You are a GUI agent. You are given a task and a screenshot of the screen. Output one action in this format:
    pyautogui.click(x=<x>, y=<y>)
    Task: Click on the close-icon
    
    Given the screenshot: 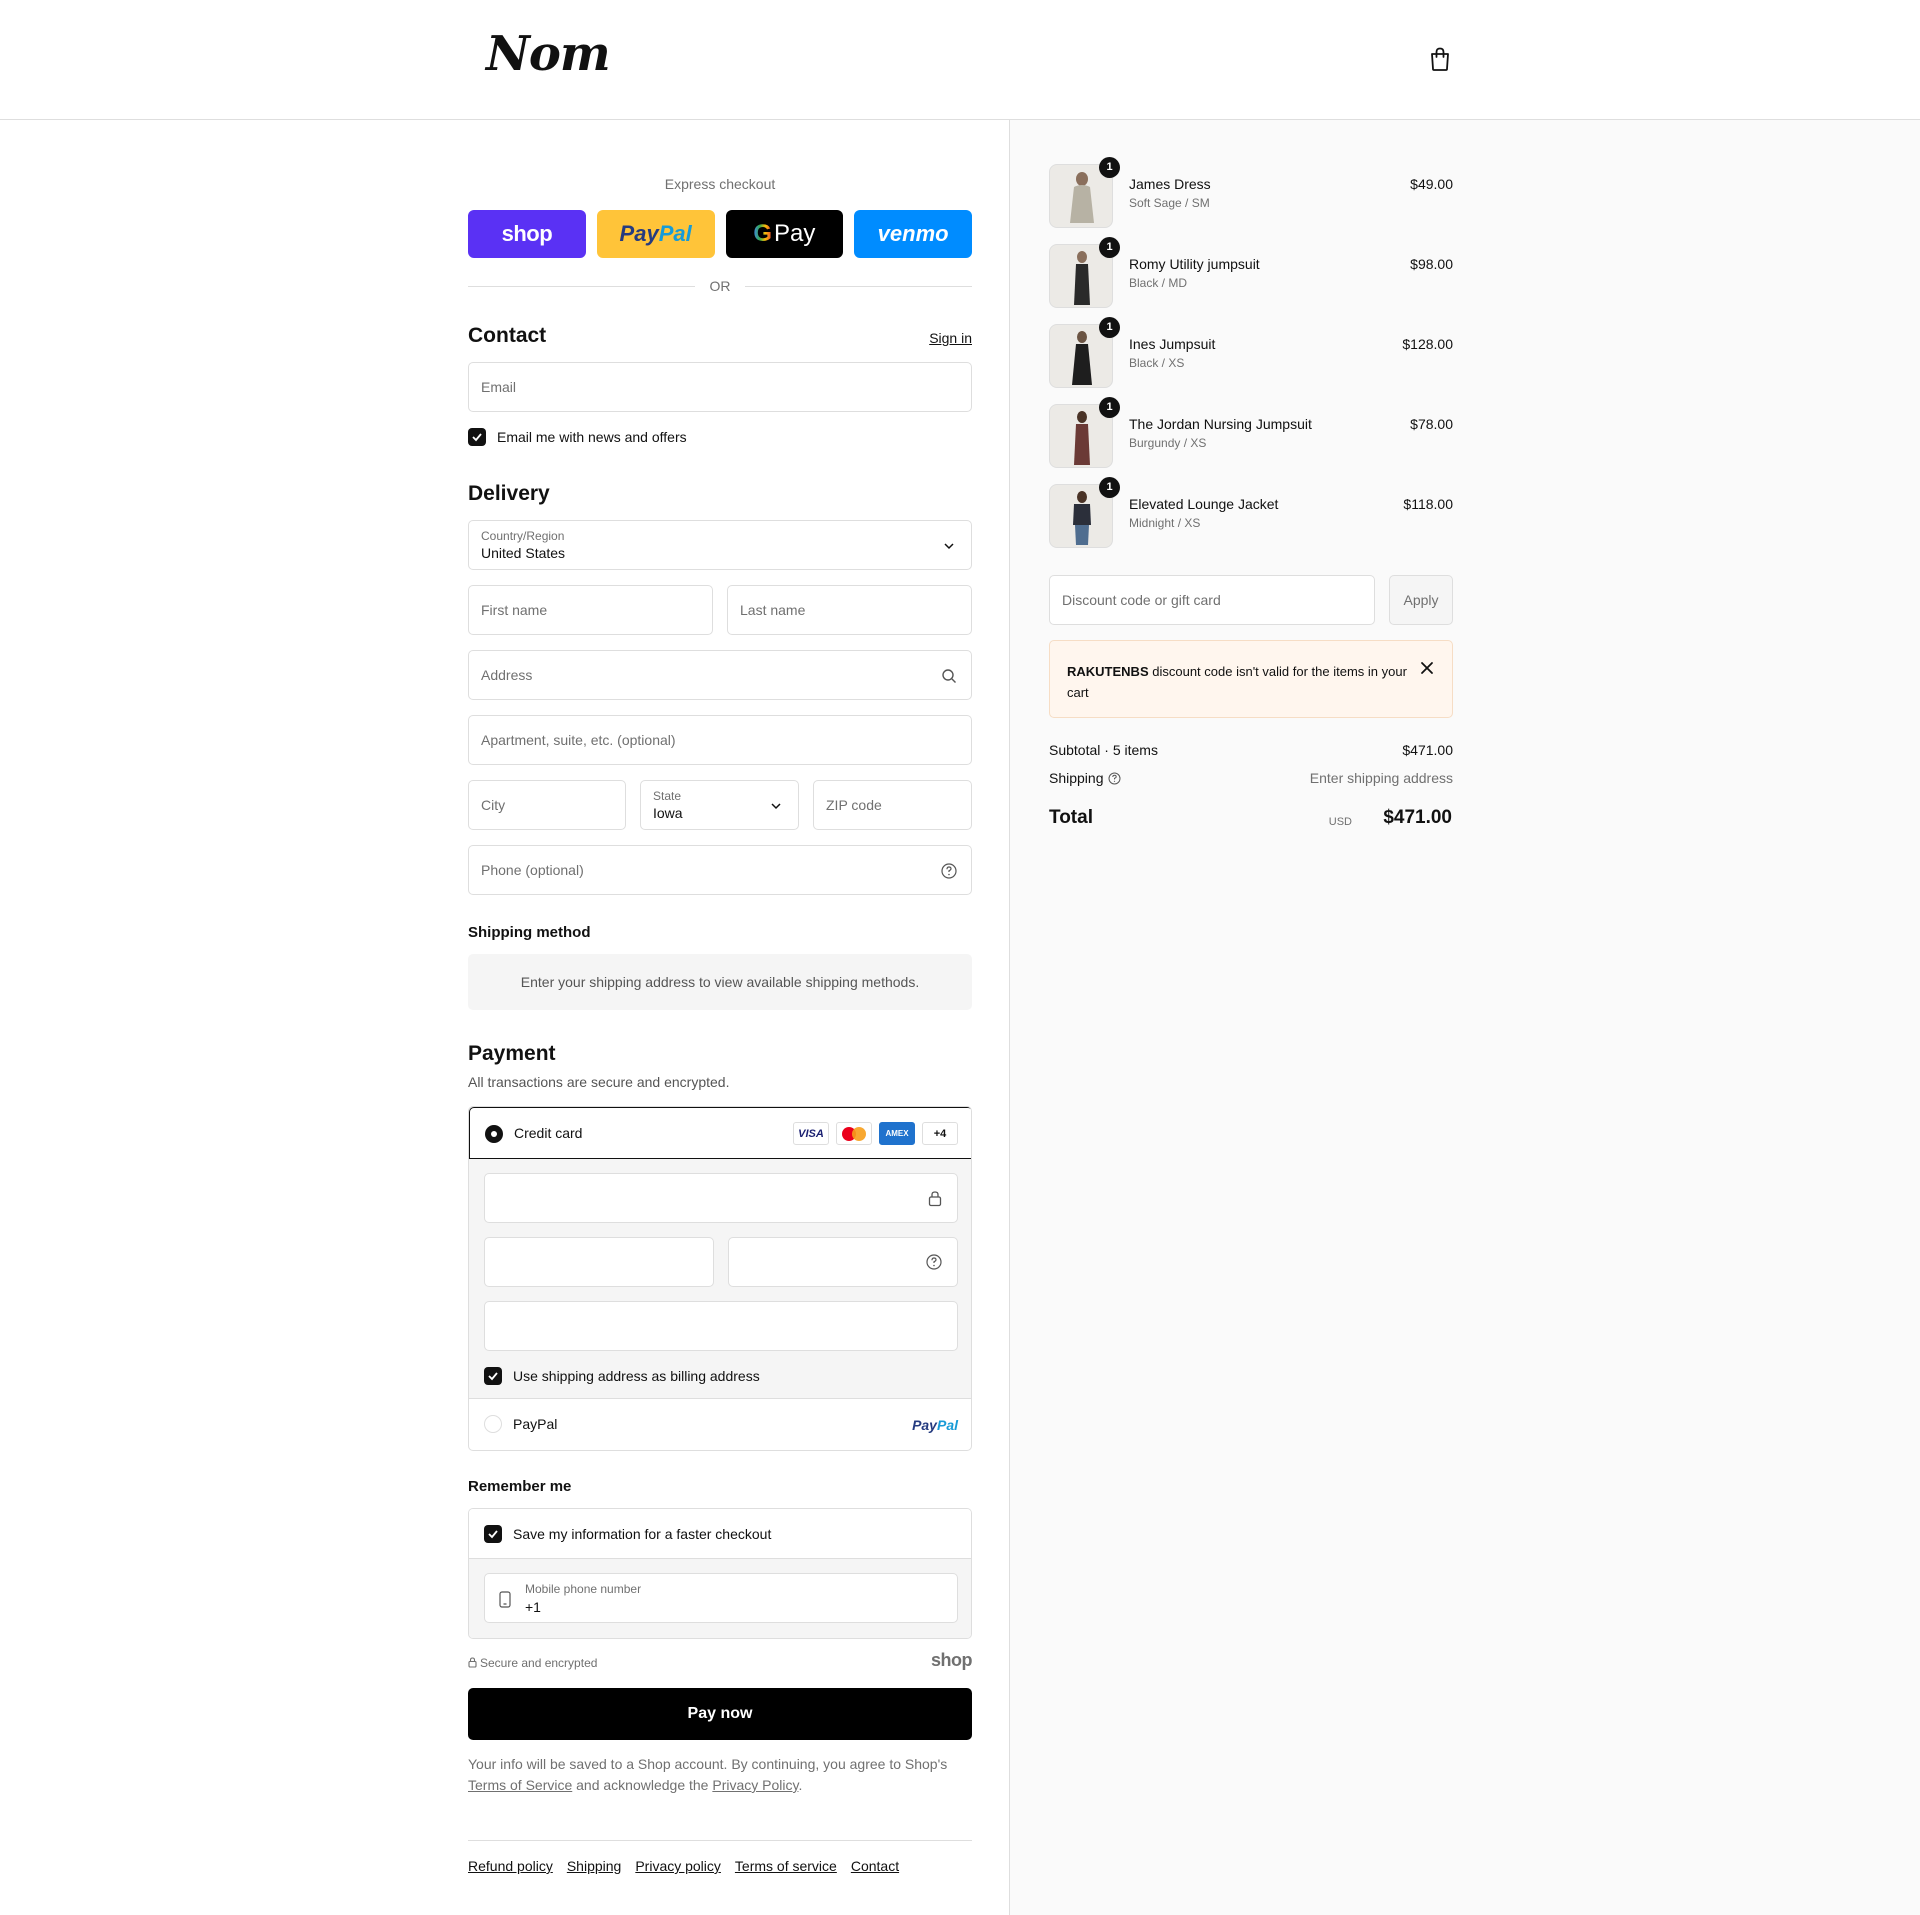 What is the action you would take?
    pyautogui.click(x=1427, y=668)
    